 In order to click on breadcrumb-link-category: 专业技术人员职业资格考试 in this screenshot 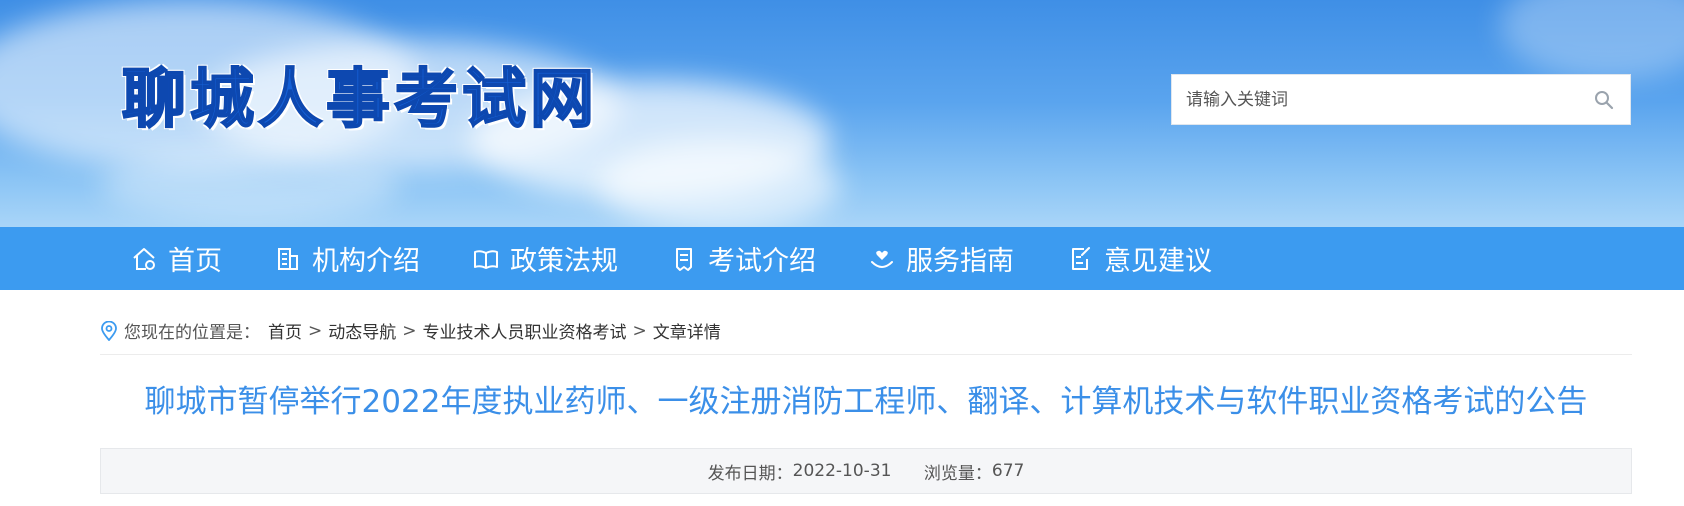, I will do `click(525, 330)`.